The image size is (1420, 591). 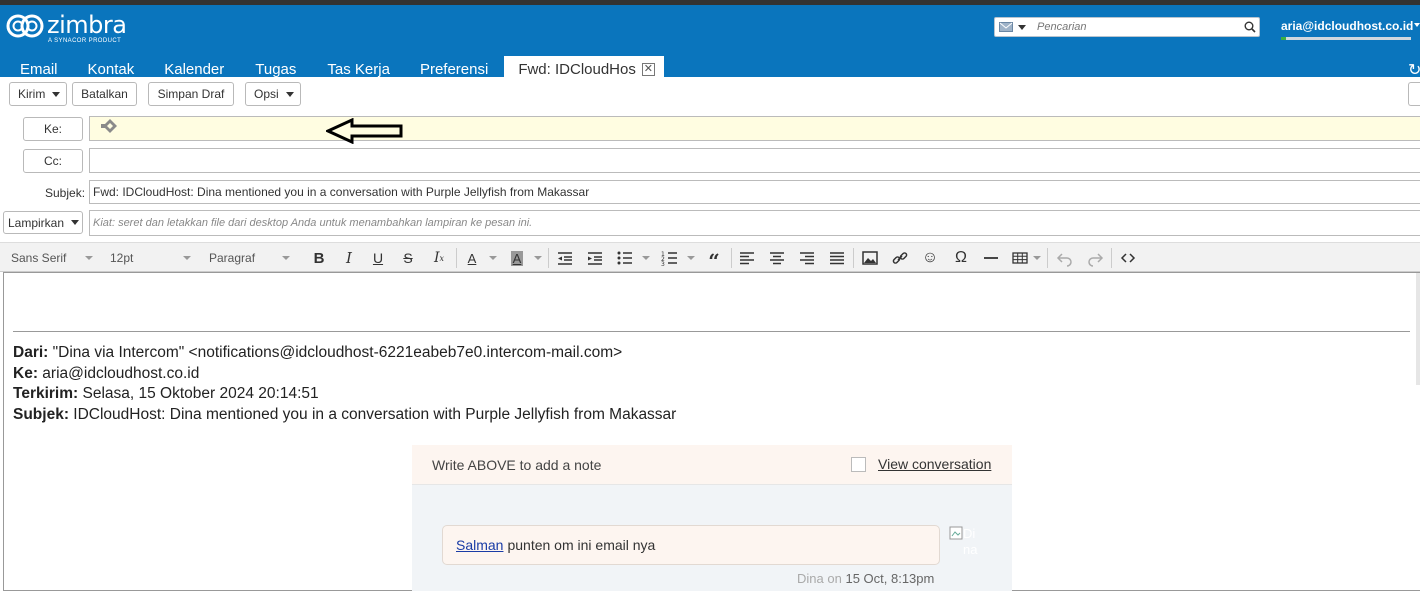 What do you see at coordinates (38, 258) in the screenshot?
I see `font-family-select: Sans Serif` at bounding box center [38, 258].